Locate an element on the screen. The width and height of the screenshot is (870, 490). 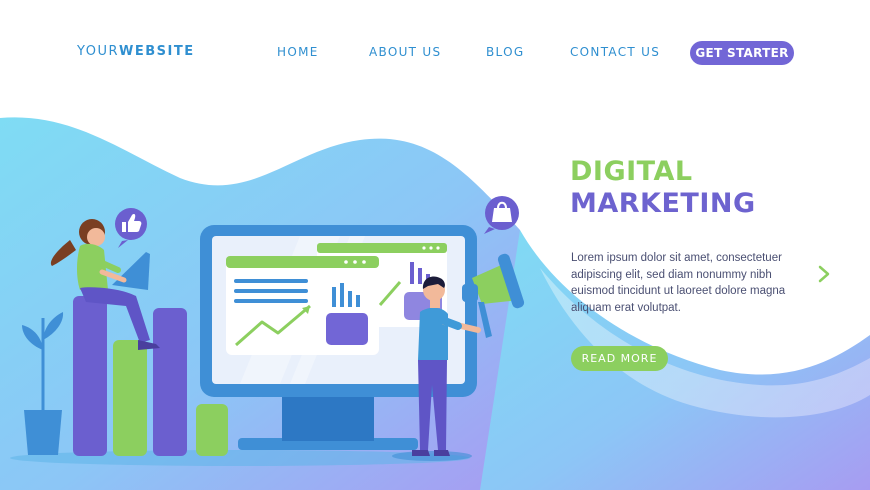
thumbs-up-icon is located at coordinates (131, 228).